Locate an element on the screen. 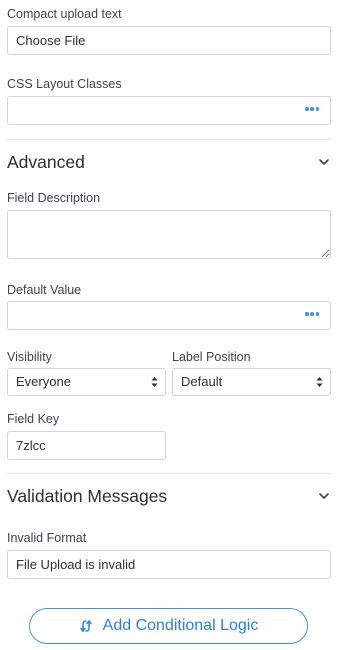  label-position-select: Default is located at coordinates (251, 382).